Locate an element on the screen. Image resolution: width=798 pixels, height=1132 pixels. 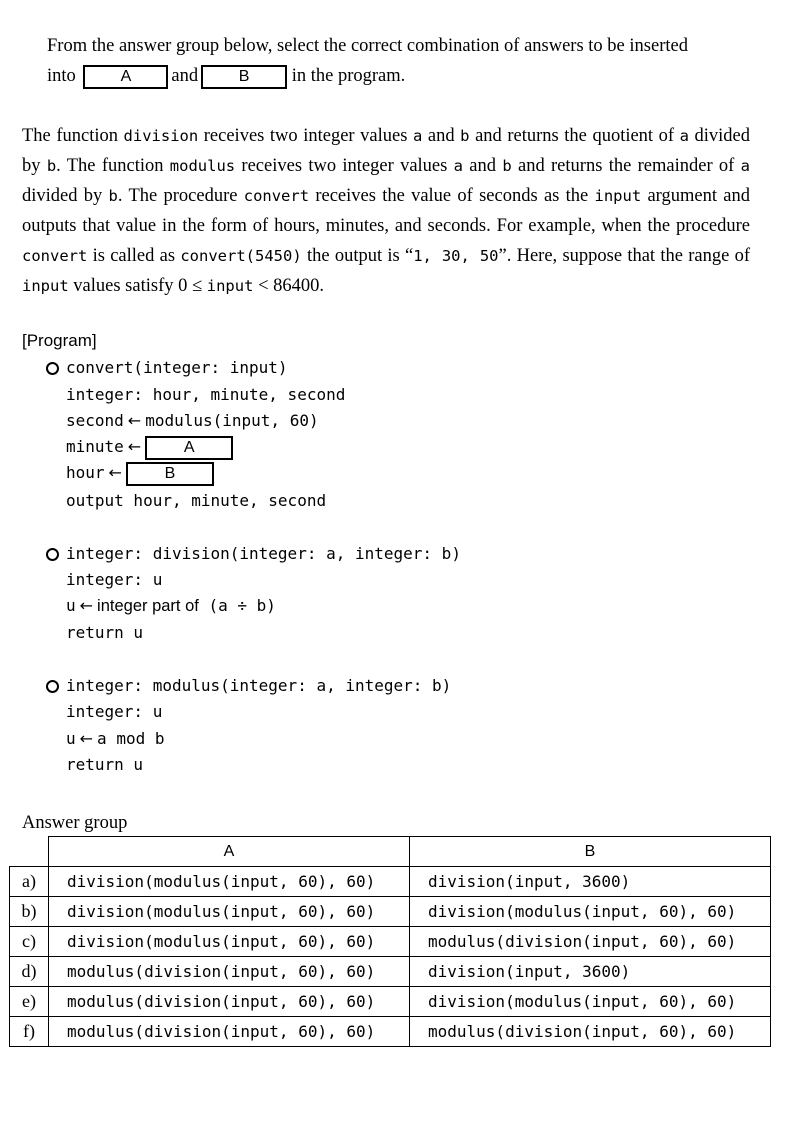
convert-output: output hour, minute, second is located at coordinates (196, 500).